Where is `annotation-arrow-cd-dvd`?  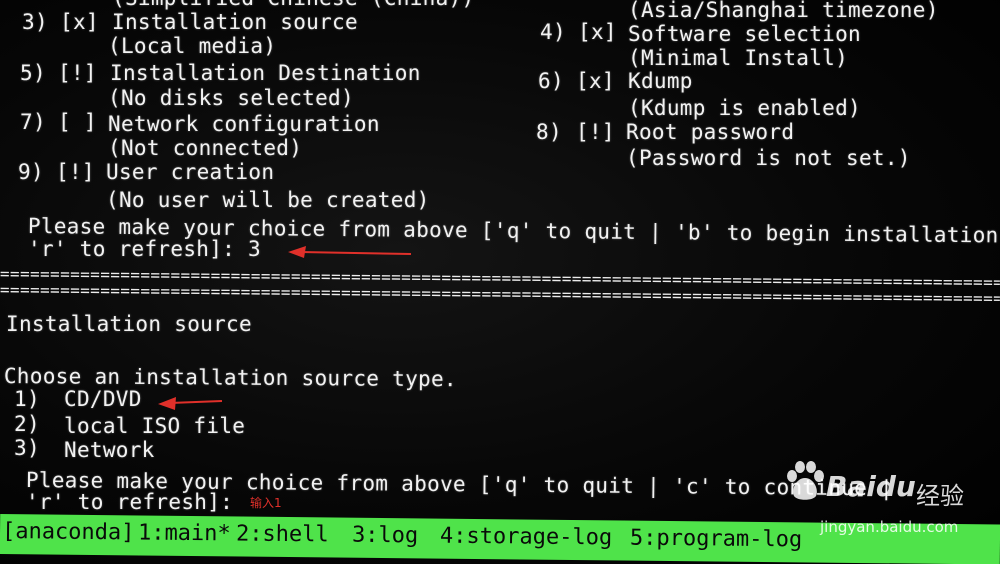
annotation-arrow-cd-dvd is located at coordinates (190, 403).